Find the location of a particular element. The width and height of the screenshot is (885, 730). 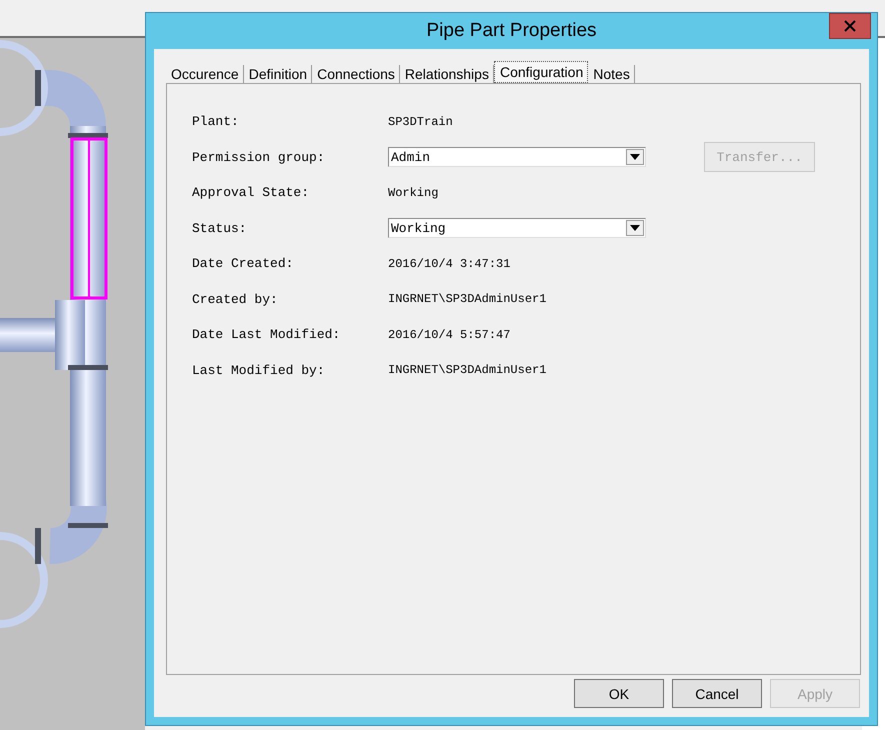

close-button is located at coordinates (850, 26).